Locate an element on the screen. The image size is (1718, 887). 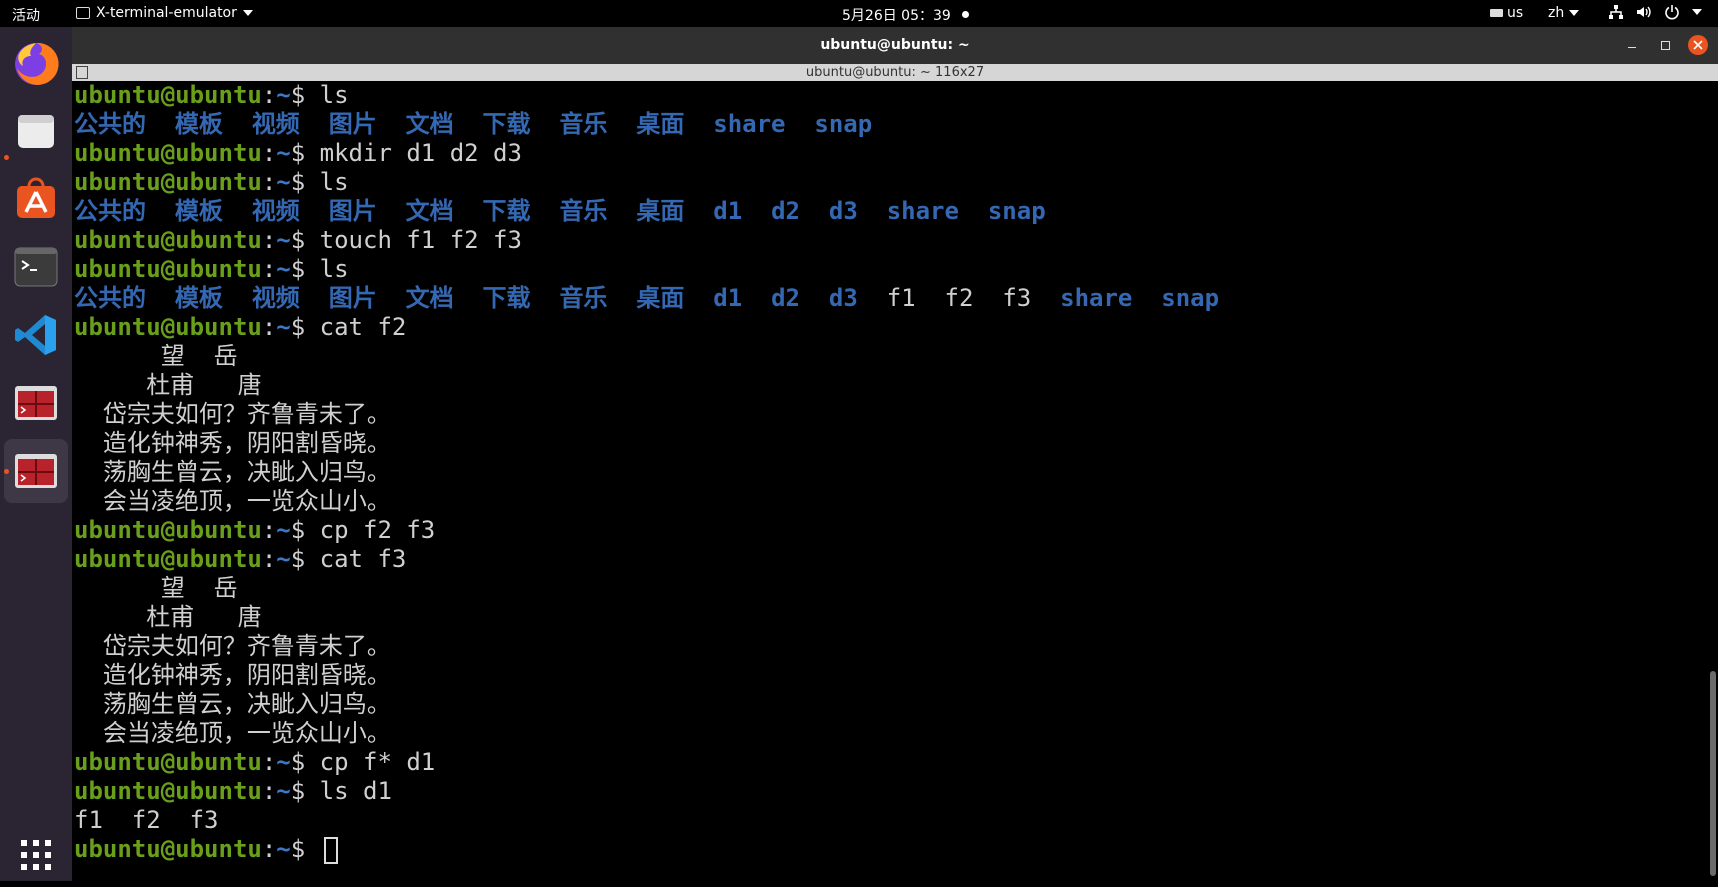
output-line: 造化钟神秀，阴阳割昏晓。 is located at coordinates (646, 675).